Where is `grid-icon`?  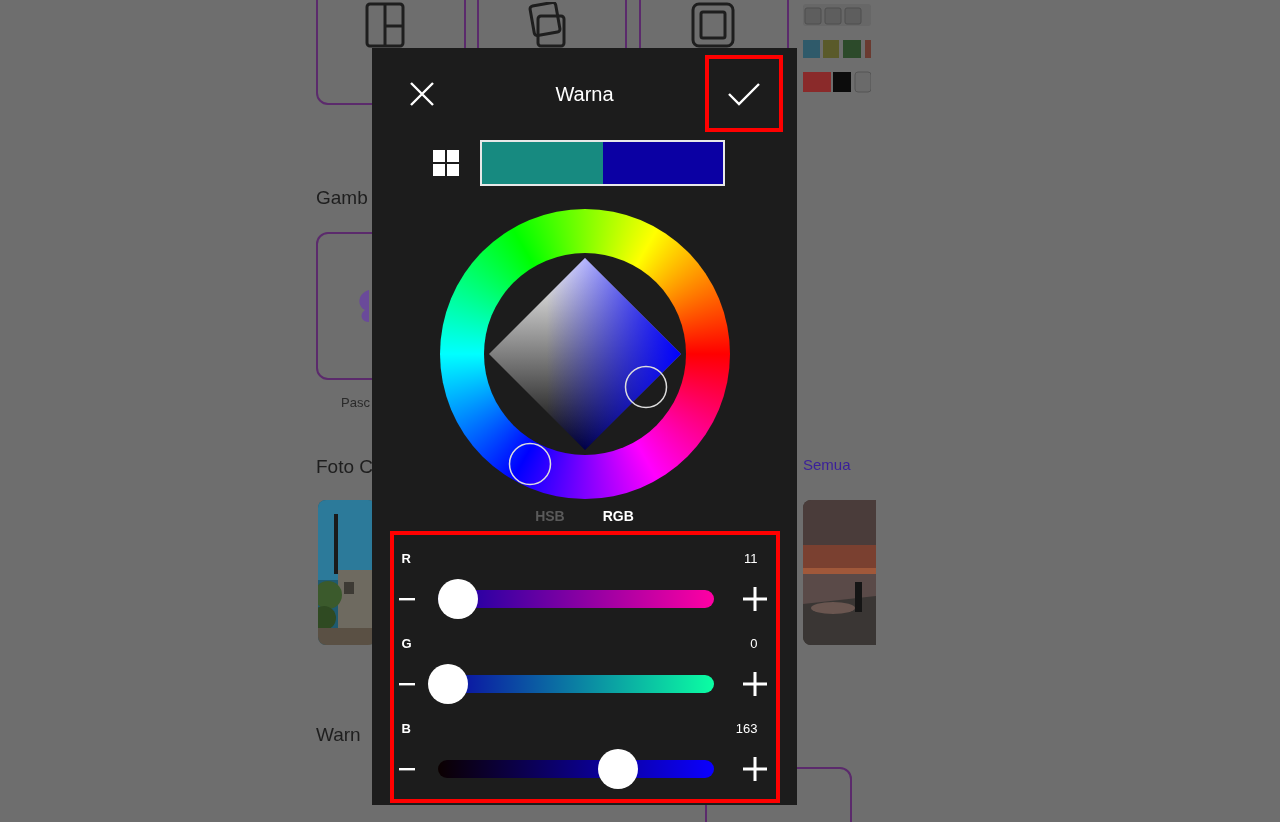 grid-icon is located at coordinates (446, 163).